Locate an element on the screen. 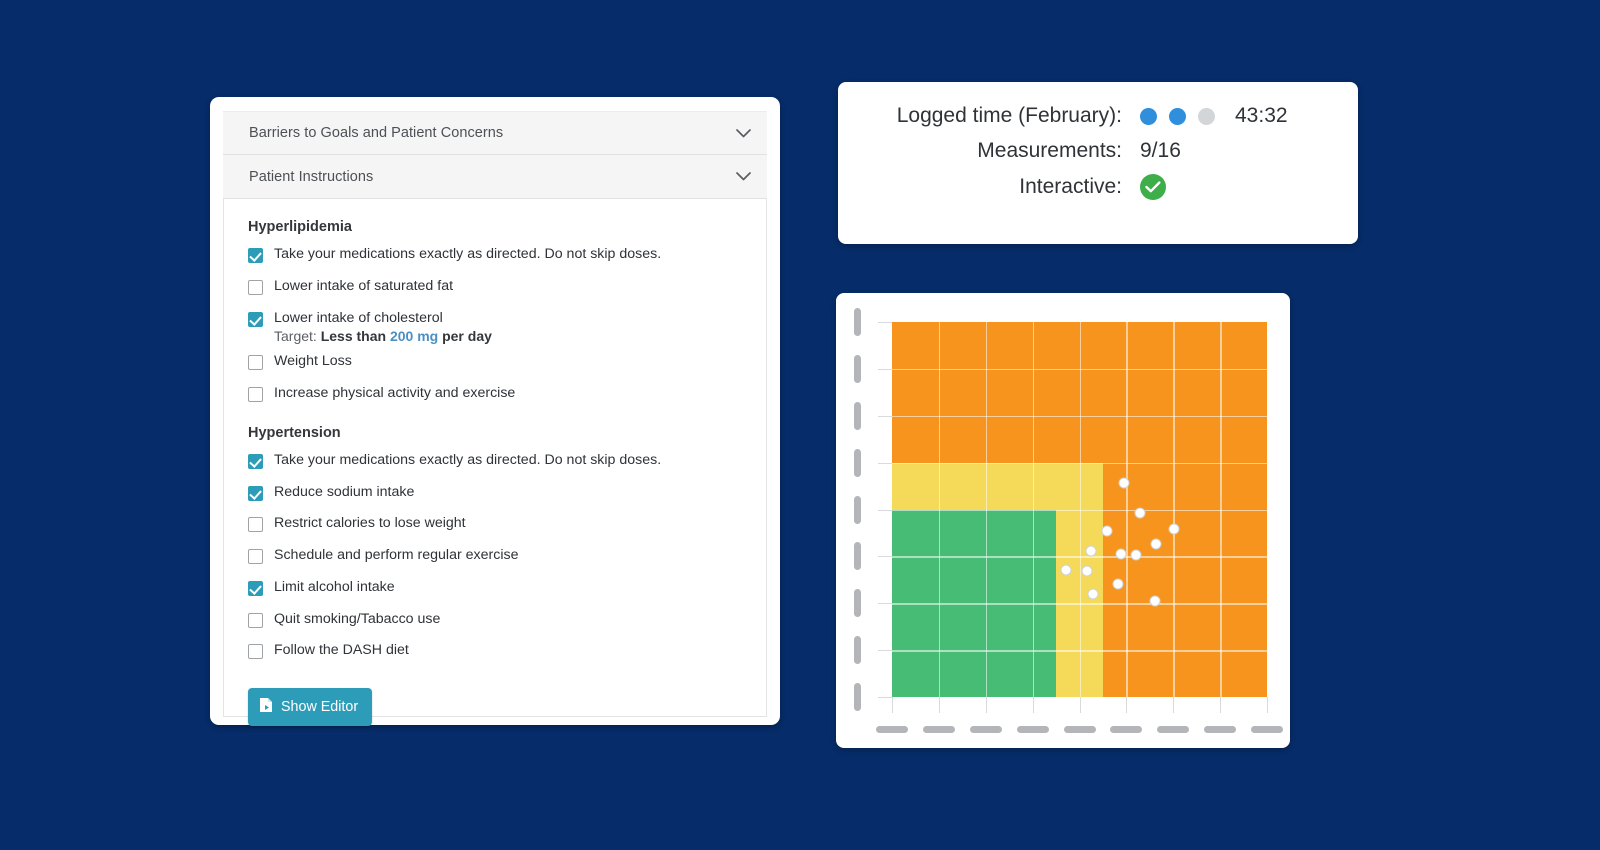 The image size is (1600, 850). instruction-item: Reduce sodium intake is located at coordinates (495, 493).